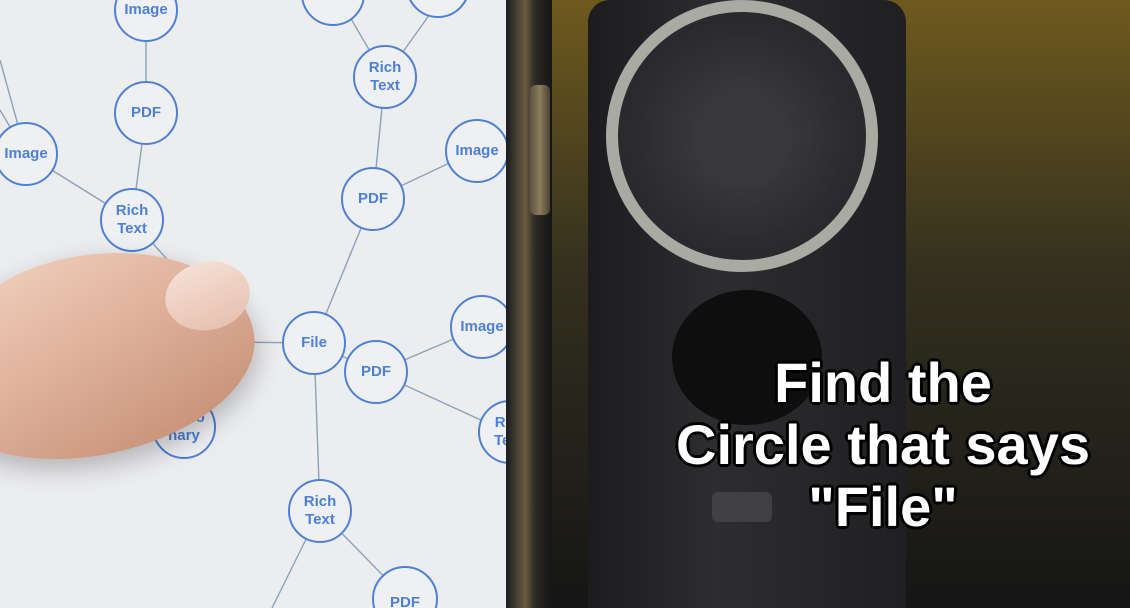  I want to click on graph-node-file: File, so click(314, 343).